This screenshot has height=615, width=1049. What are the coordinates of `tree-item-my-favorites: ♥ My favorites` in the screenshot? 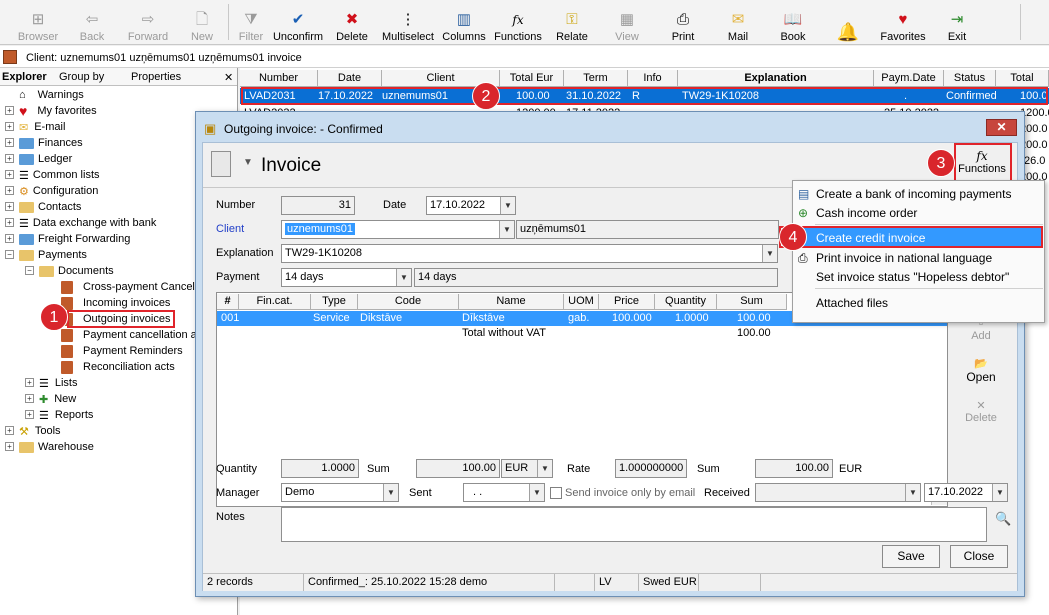 It's located at (58, 111).